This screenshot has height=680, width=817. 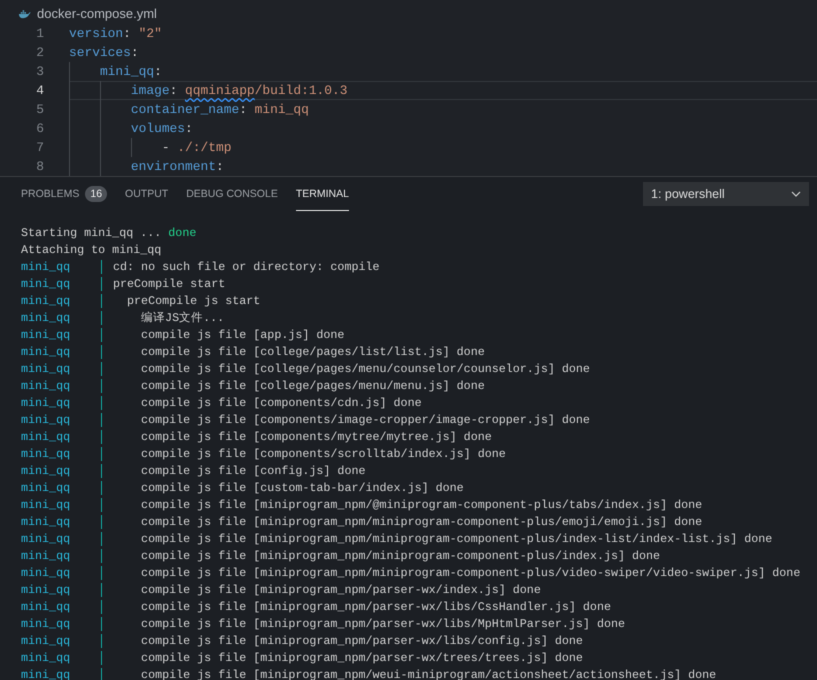 What do you see at coordinates (456, 539) in the screenshot?
I see `terminal-text: compile js file [miniprogram_npm/miniprogram-component-plus/index-list/index-list.js] done` at bounding box center [456, 539].